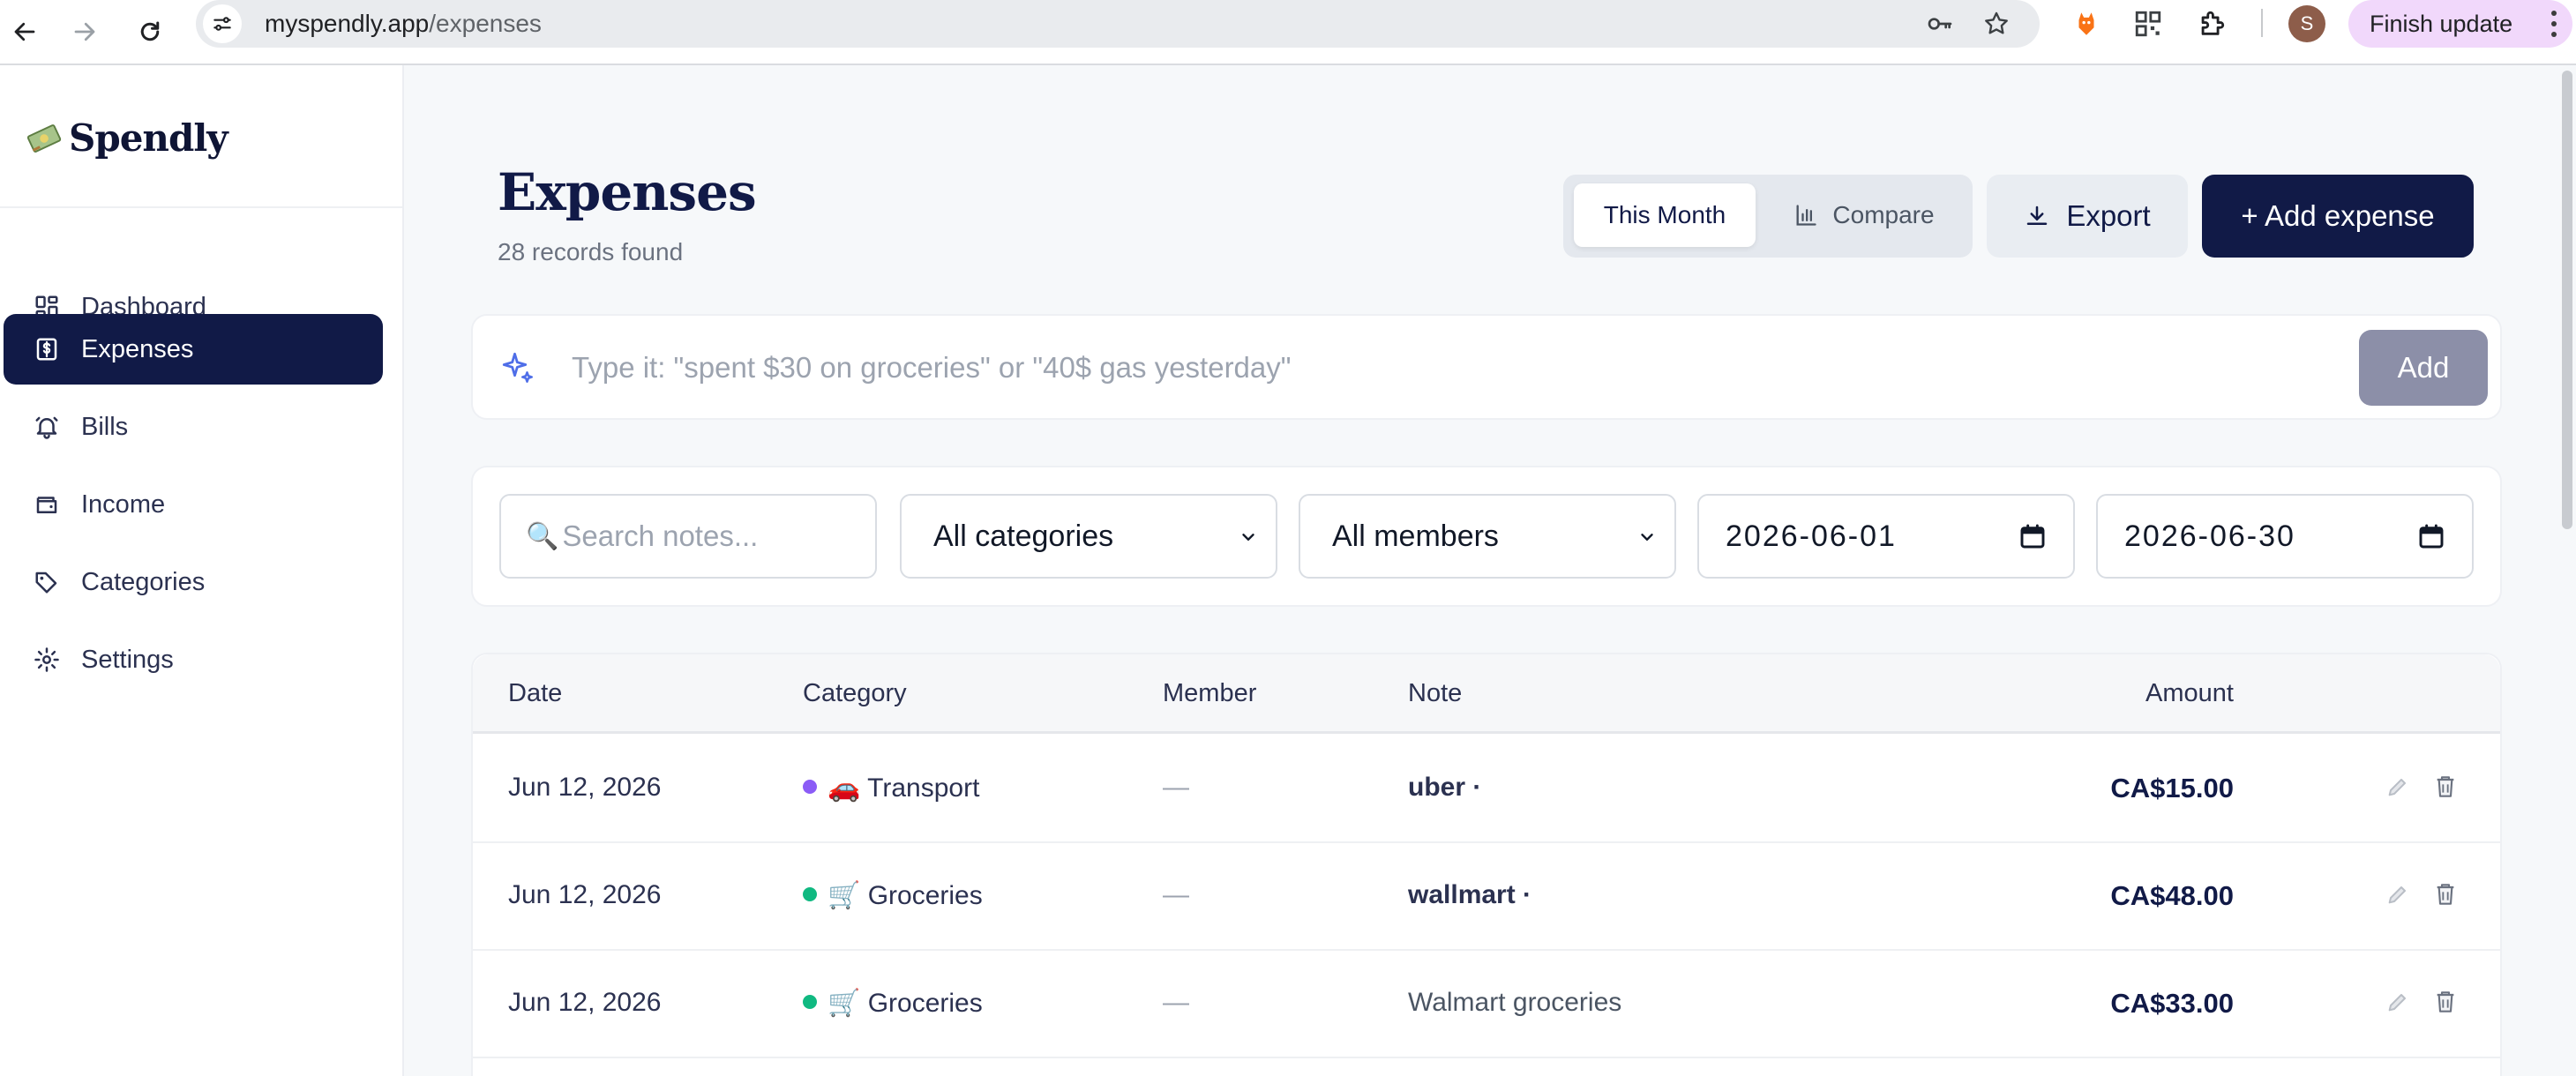  I want to click on toolbar-divider, so click(2262, 23).